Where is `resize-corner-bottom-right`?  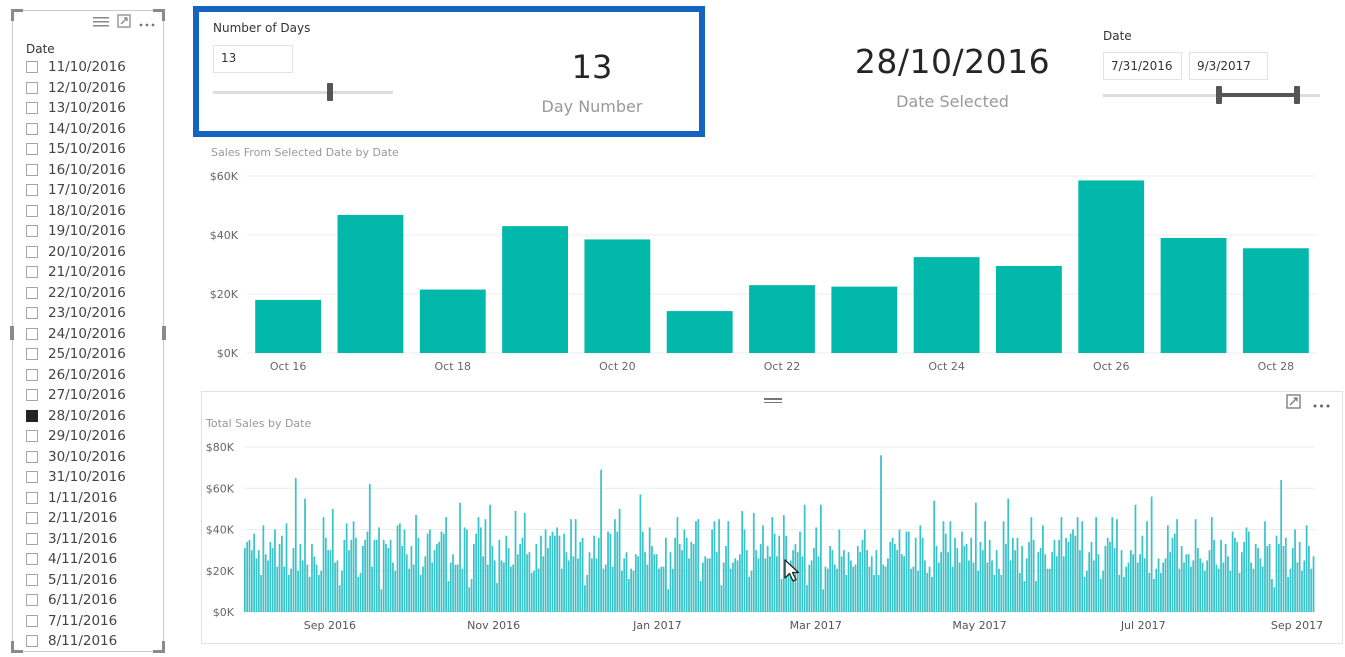
resize-corner-bottom-right is located at coordinates (159, 647).